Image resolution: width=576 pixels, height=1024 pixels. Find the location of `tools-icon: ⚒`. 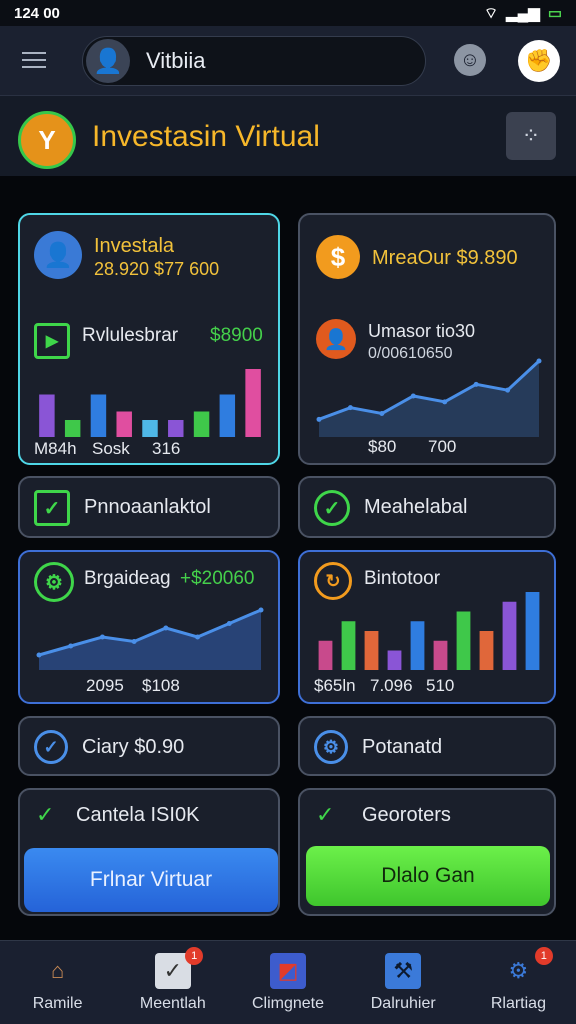

tools-icon: ⚒ is located at coordinates (403, 970).